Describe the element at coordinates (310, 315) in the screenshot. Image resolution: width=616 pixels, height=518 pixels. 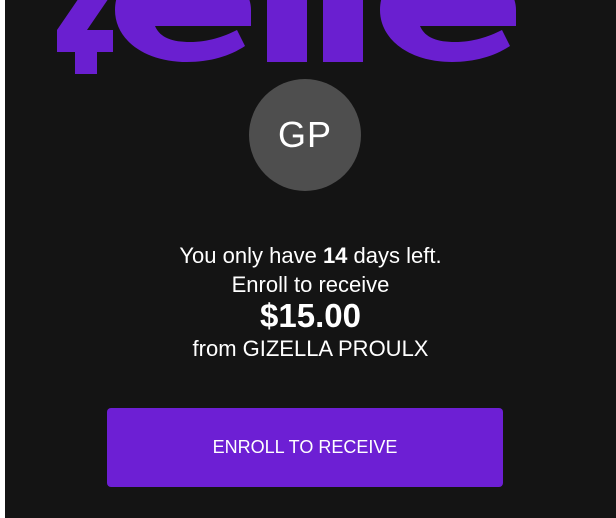
I see `payment-amount: $15.00` at that location.